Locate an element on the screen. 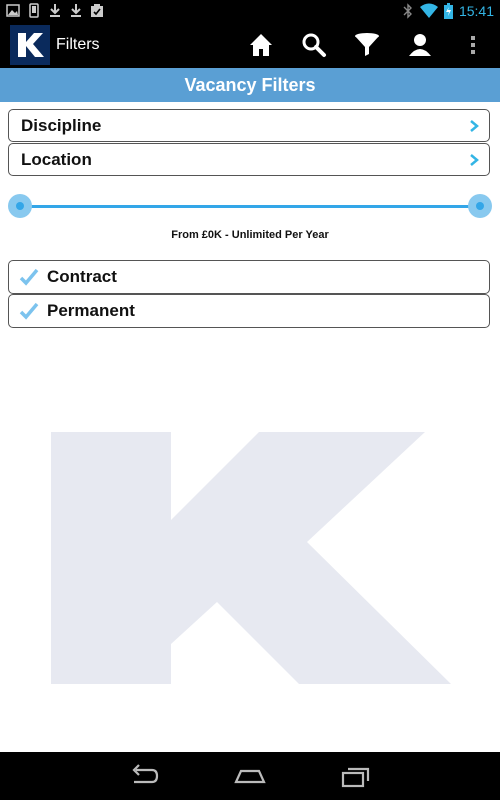  back-icon is located at coordinates (144, 776).